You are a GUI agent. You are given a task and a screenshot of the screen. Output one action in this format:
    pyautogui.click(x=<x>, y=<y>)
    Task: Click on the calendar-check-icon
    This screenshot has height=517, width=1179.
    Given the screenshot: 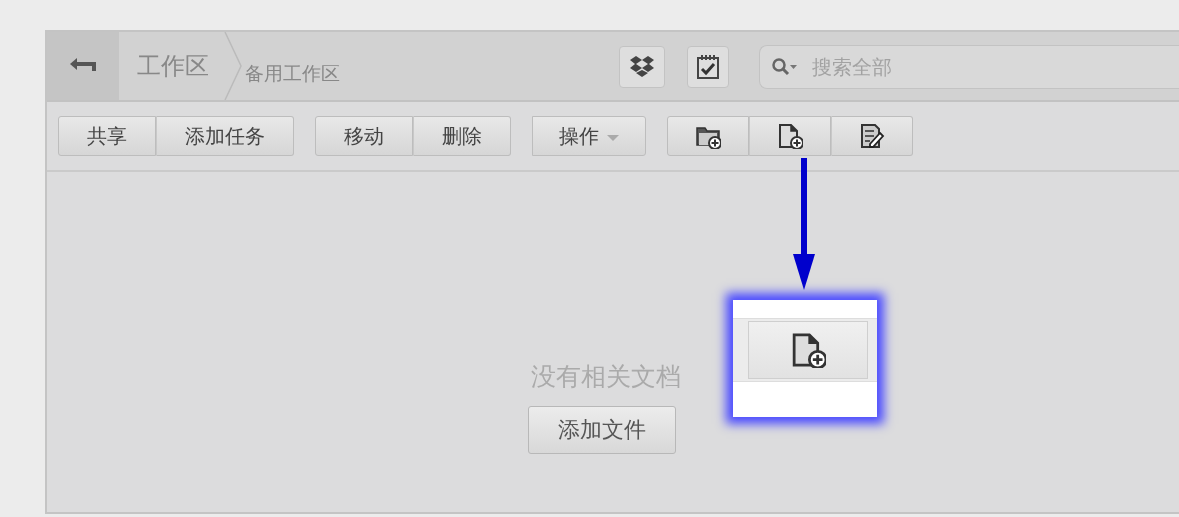 What is the action you would take?
    pyautogui.click(x=708, y=67)
    